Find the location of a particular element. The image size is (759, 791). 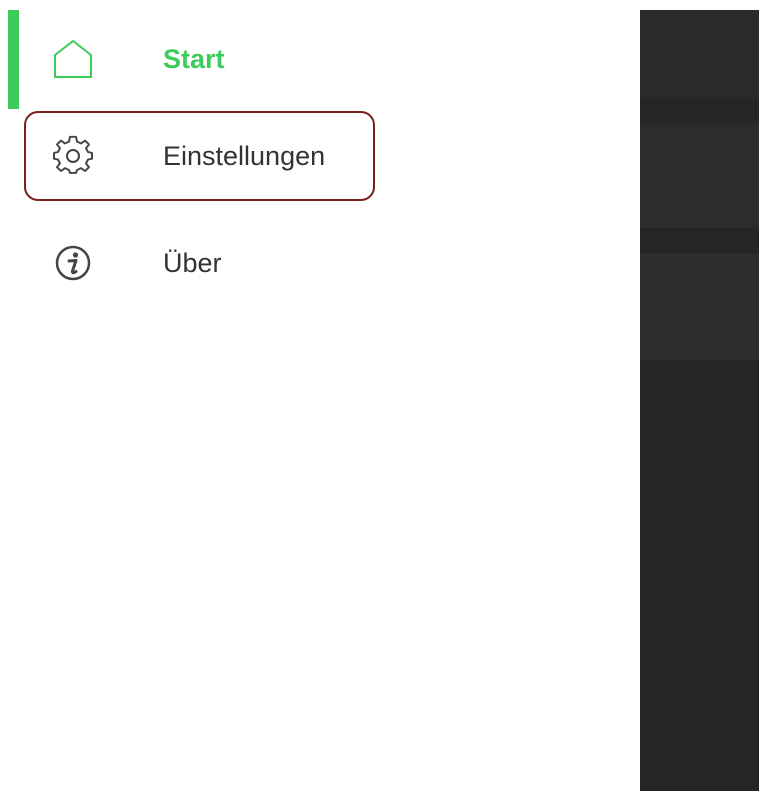

gear-icon is located at coordinates (73, 156).